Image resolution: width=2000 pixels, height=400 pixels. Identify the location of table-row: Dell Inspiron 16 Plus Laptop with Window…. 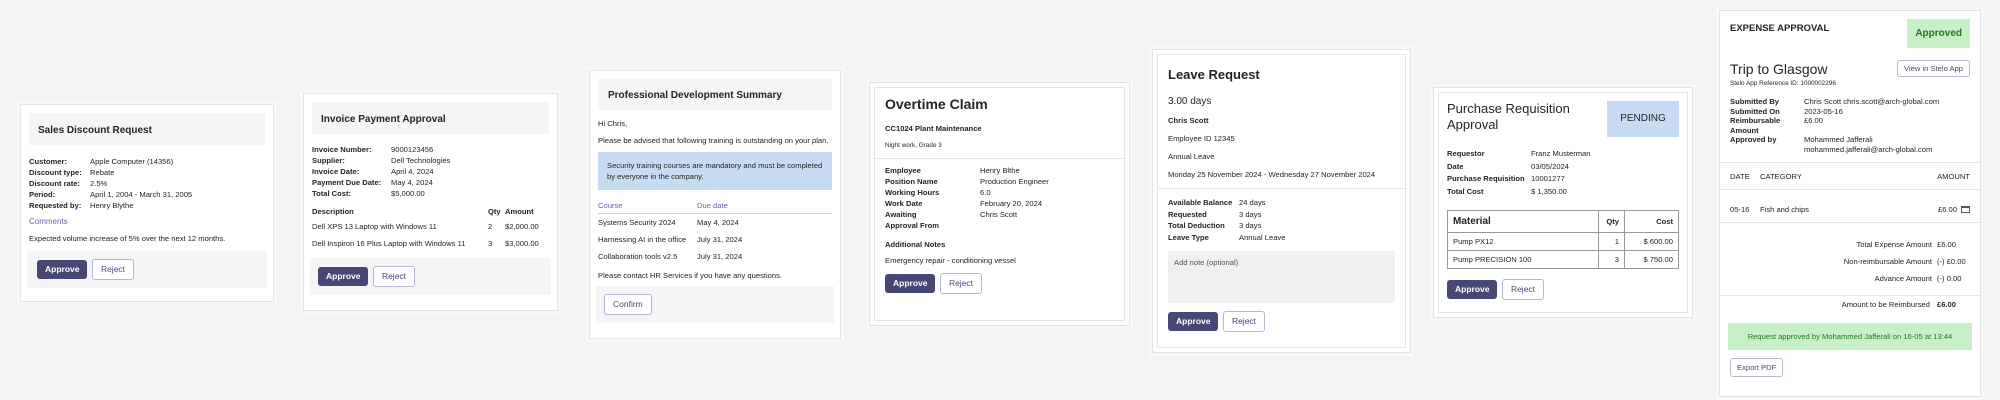
(430, 243).